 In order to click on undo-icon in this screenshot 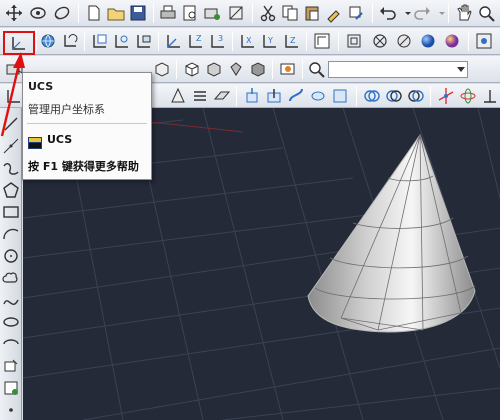, I will do `click(388, 13)`.